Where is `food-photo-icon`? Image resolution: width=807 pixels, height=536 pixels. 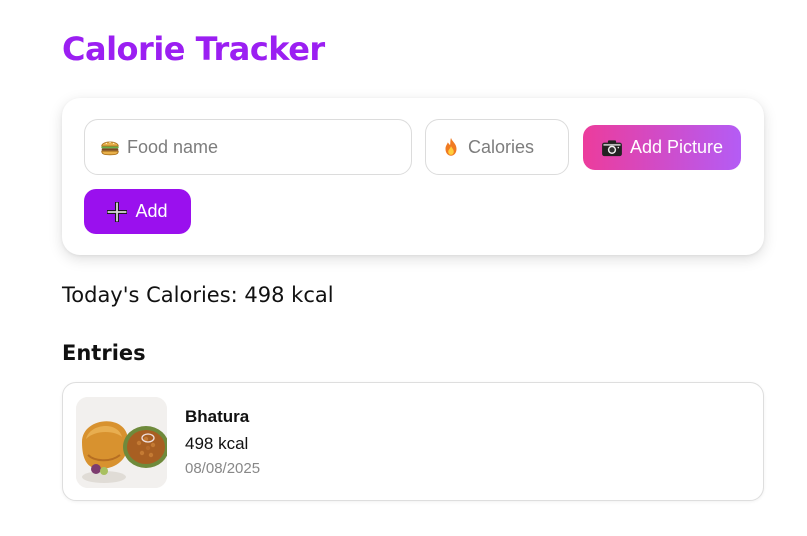
food-photo-icon is located at coordinates (121, 442).